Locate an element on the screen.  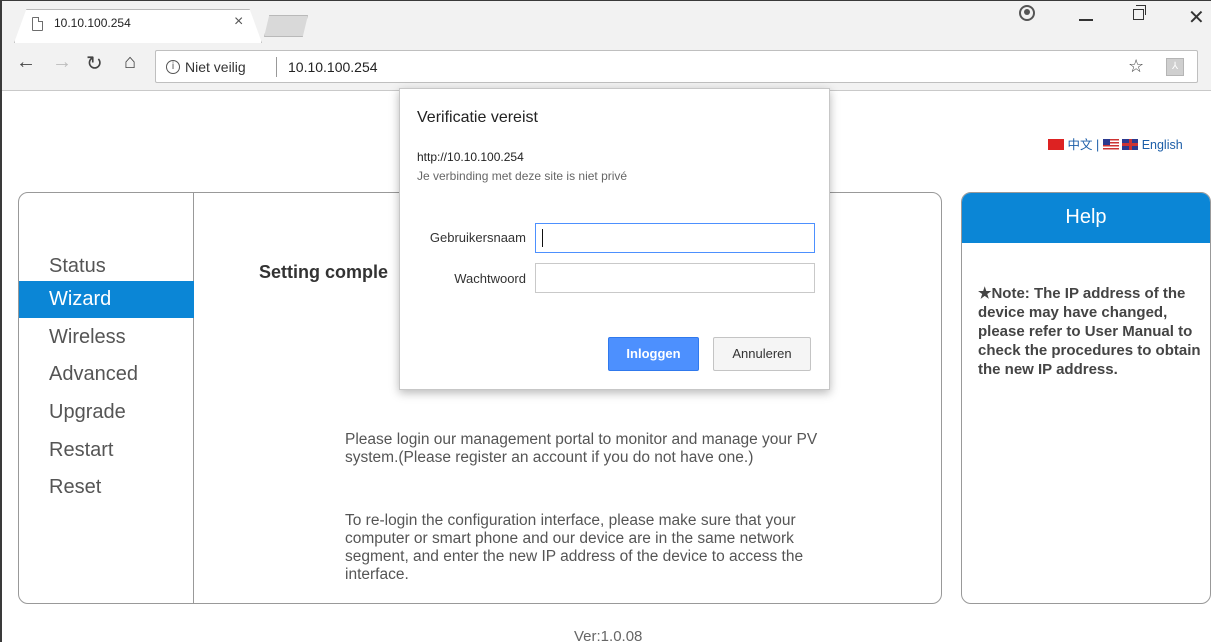
username-field is located at coordinates (675, 238).